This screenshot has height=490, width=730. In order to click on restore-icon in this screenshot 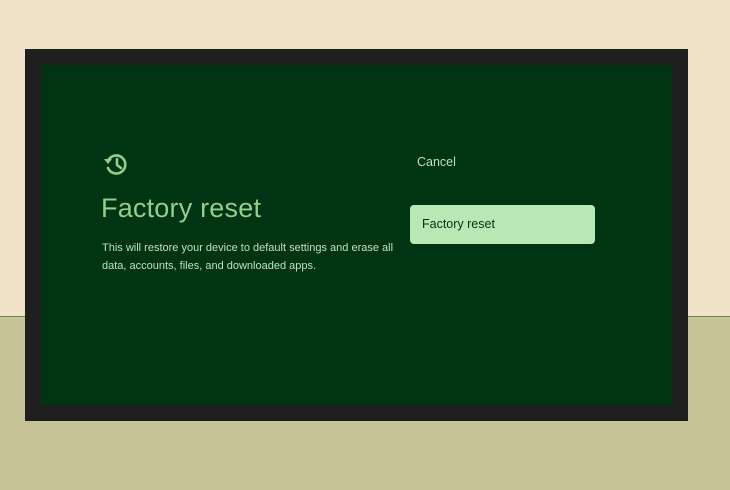, I will do `click(115, 164)`.